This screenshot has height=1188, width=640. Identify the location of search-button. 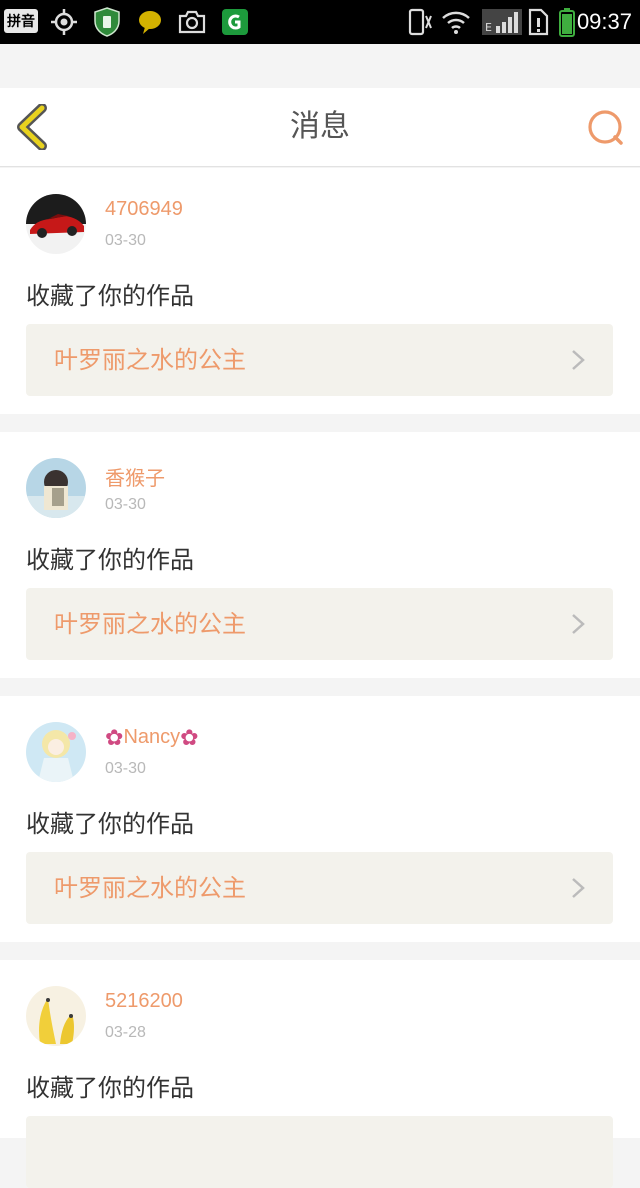
(606, 128).